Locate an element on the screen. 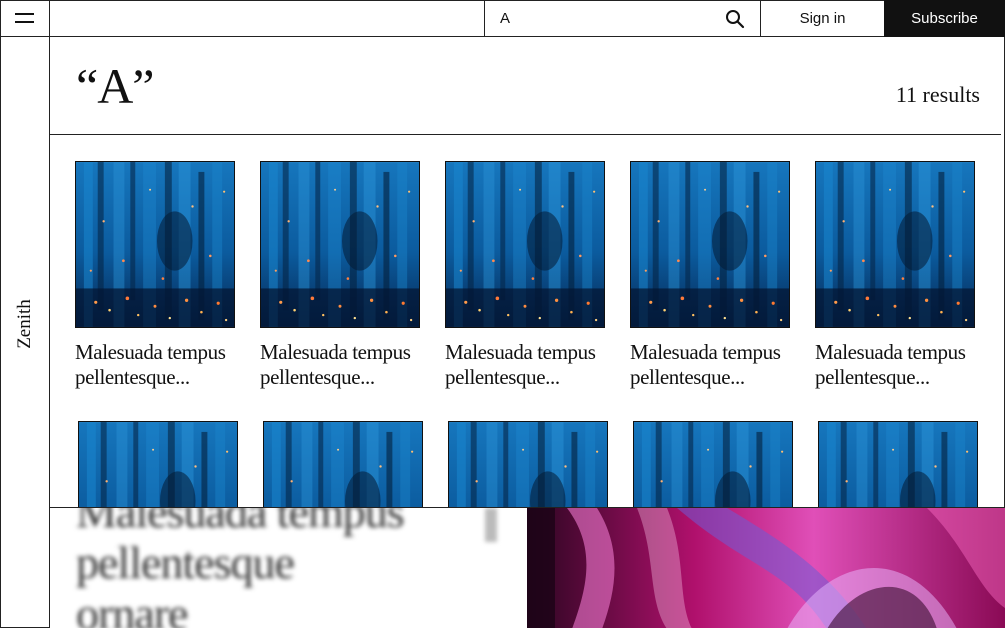 This screenshot has width=1005, height=628. search-box is located at coordinates (622, 18).